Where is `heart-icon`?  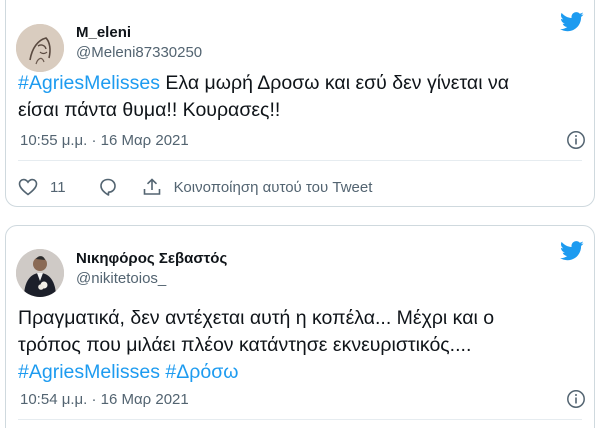
heart-icon is located at coordinates (28, 187).